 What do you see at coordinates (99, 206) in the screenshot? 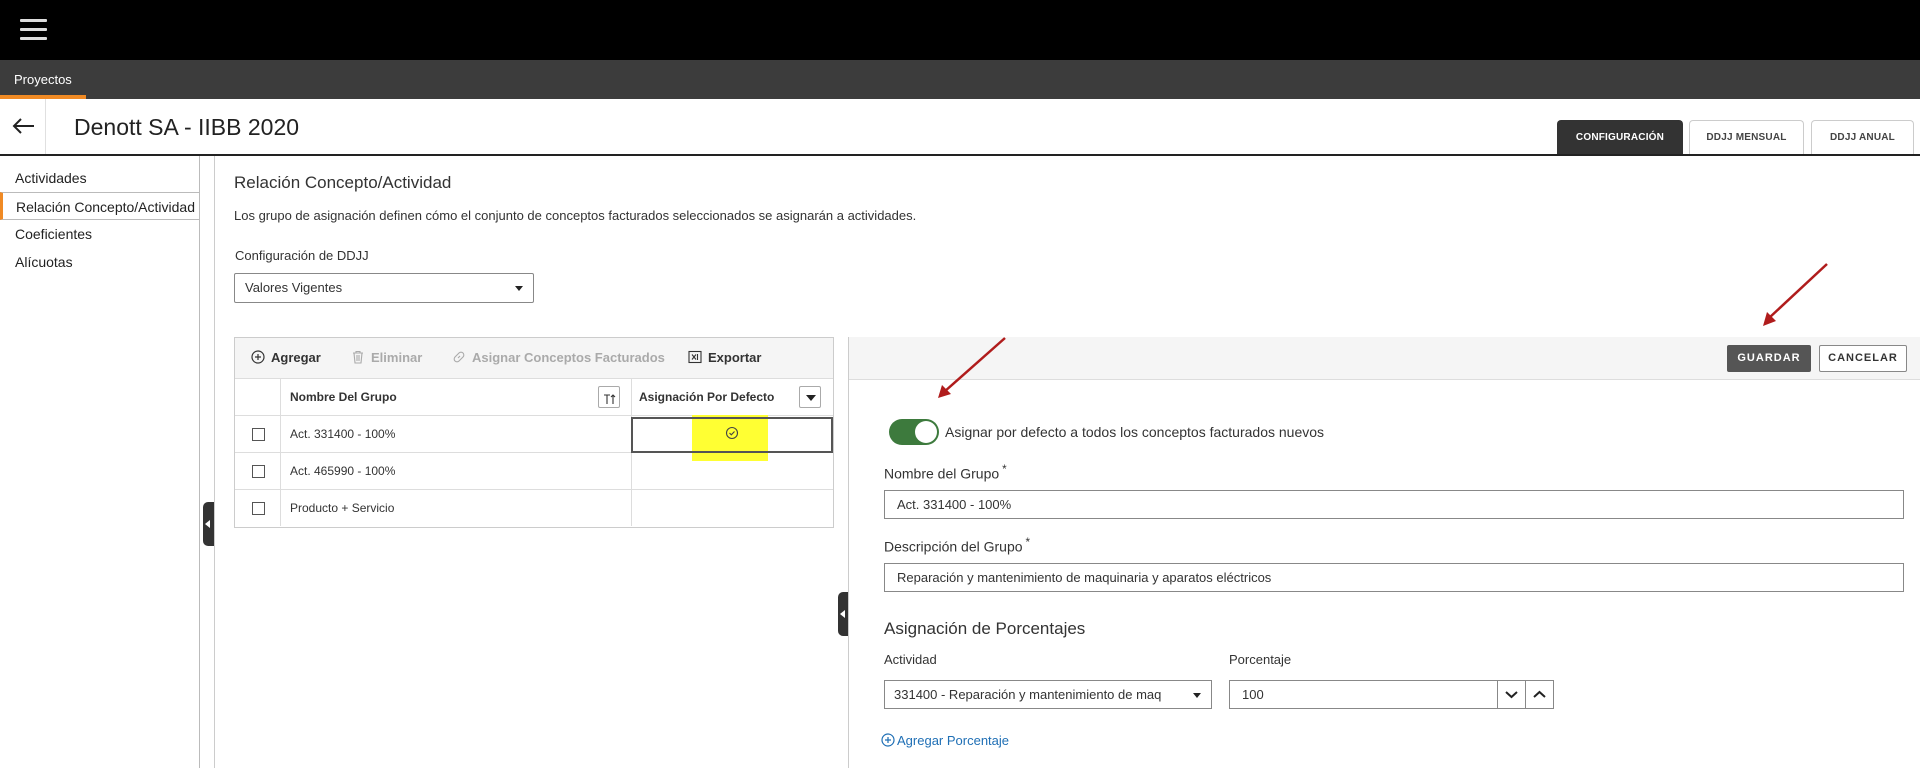
I see `sidebar-item-relacion: Relación Concepto/Actividad` at bounding box center [99, 206].